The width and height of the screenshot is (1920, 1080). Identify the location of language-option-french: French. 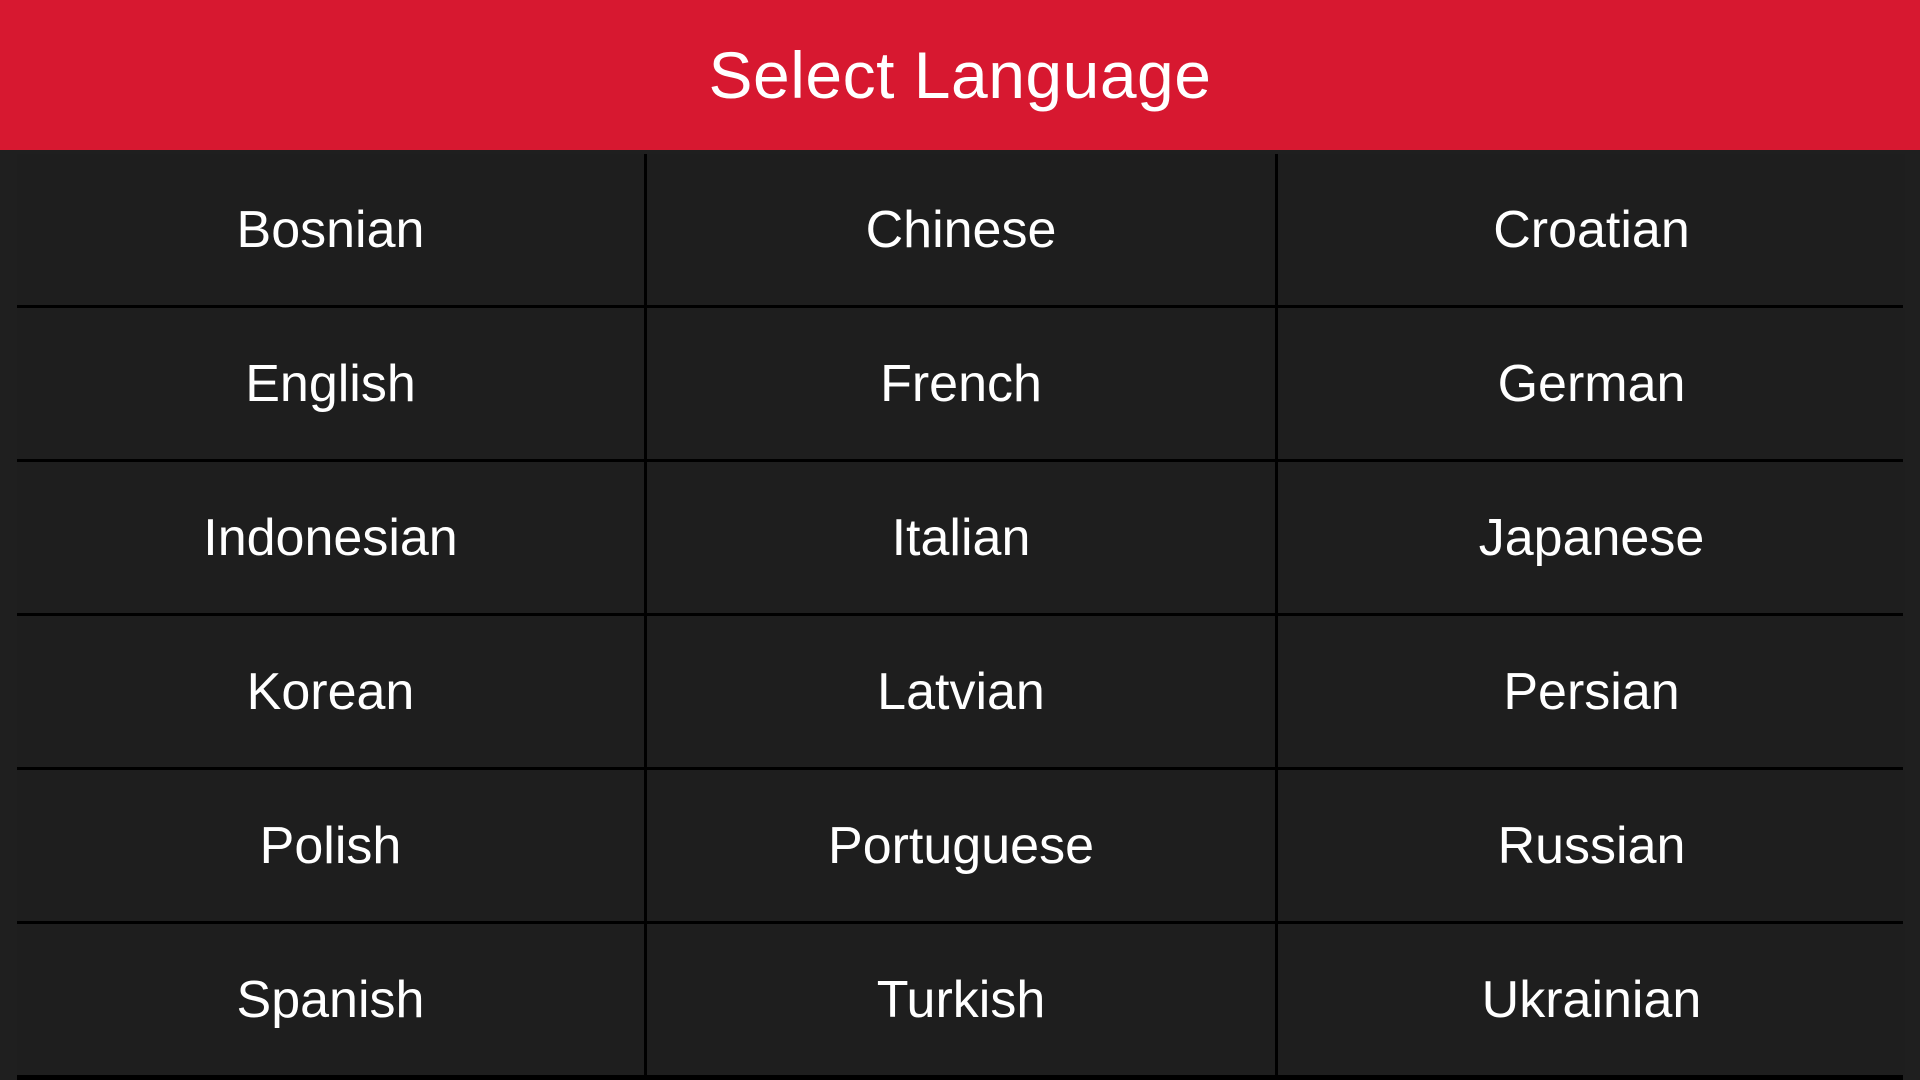
(961, 383).